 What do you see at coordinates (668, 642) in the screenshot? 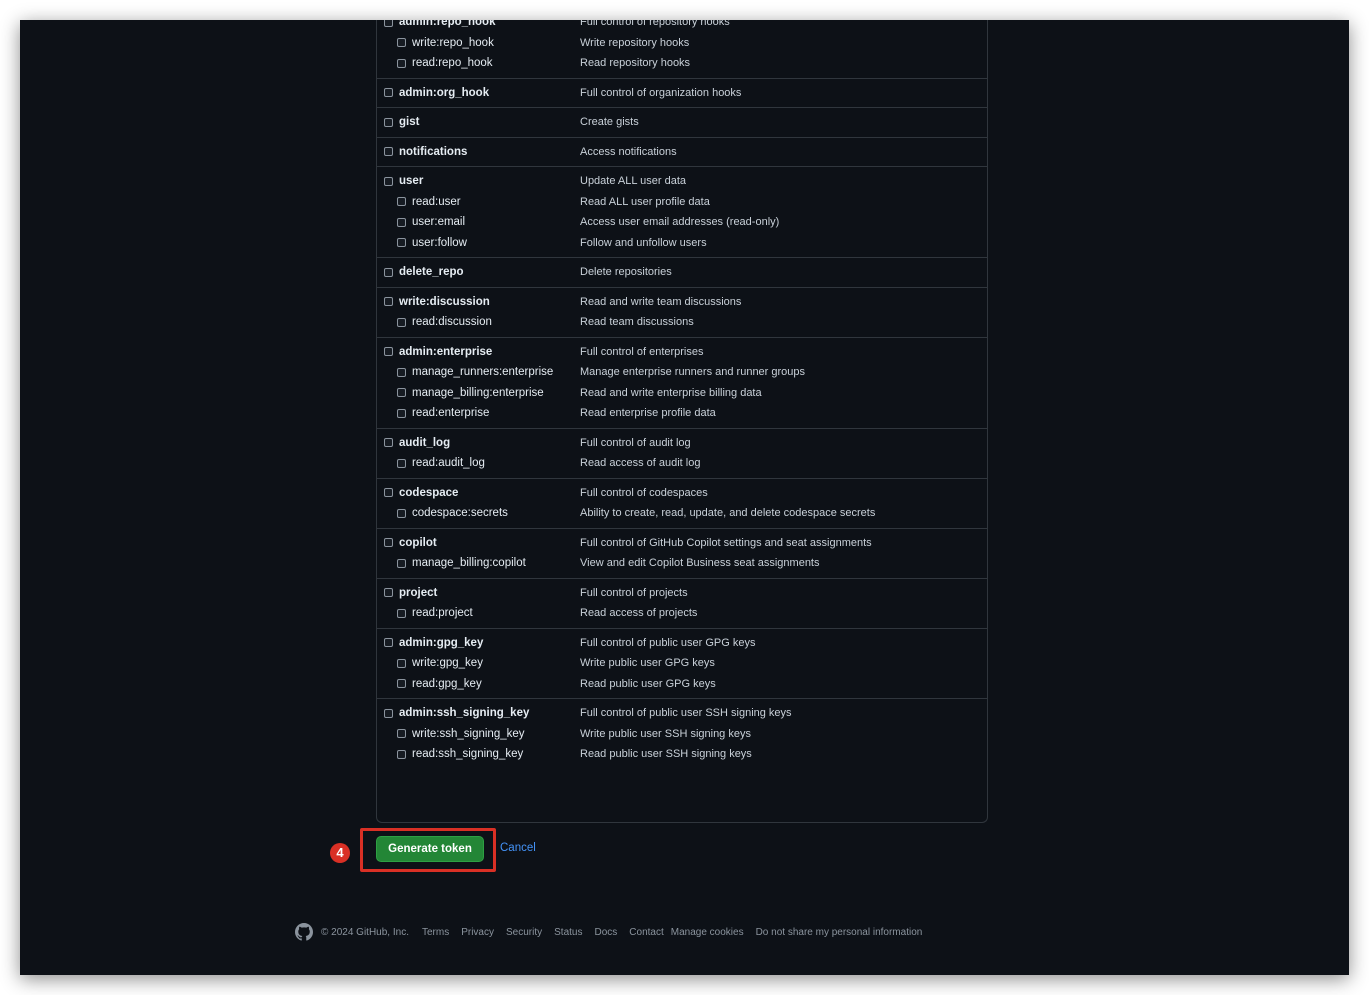
I see `scope-description: Full control of public user GPG keys` at bounding box center [668, 642].